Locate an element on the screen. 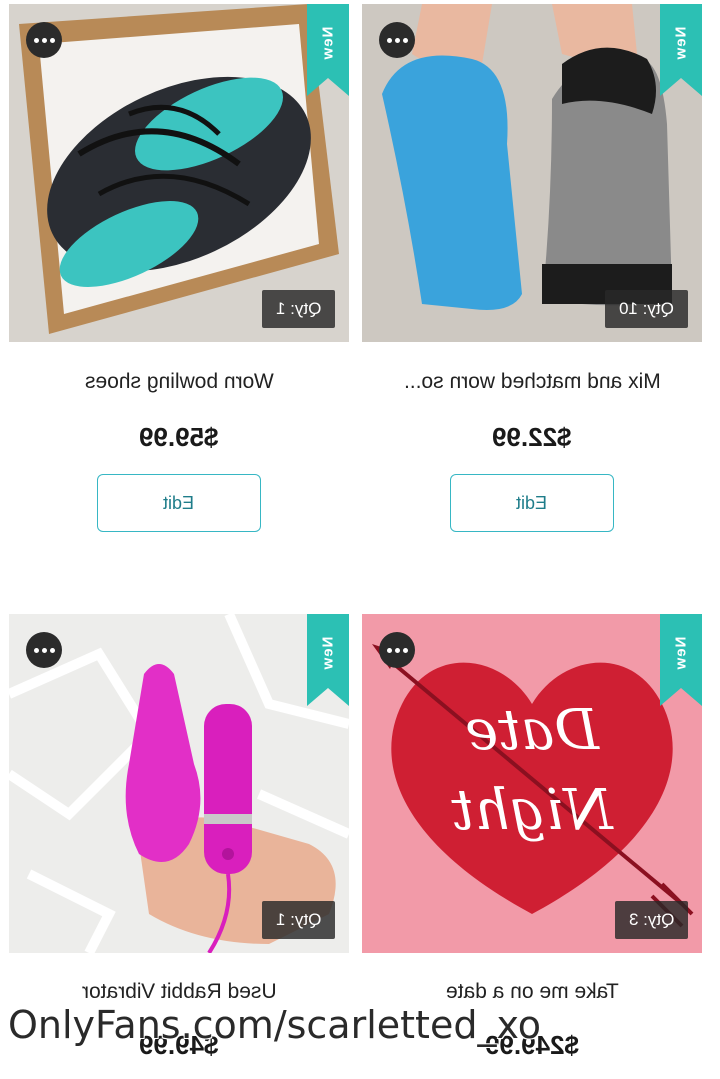  product-title: Worn bowling shoes is located at coordinates (179, 385).